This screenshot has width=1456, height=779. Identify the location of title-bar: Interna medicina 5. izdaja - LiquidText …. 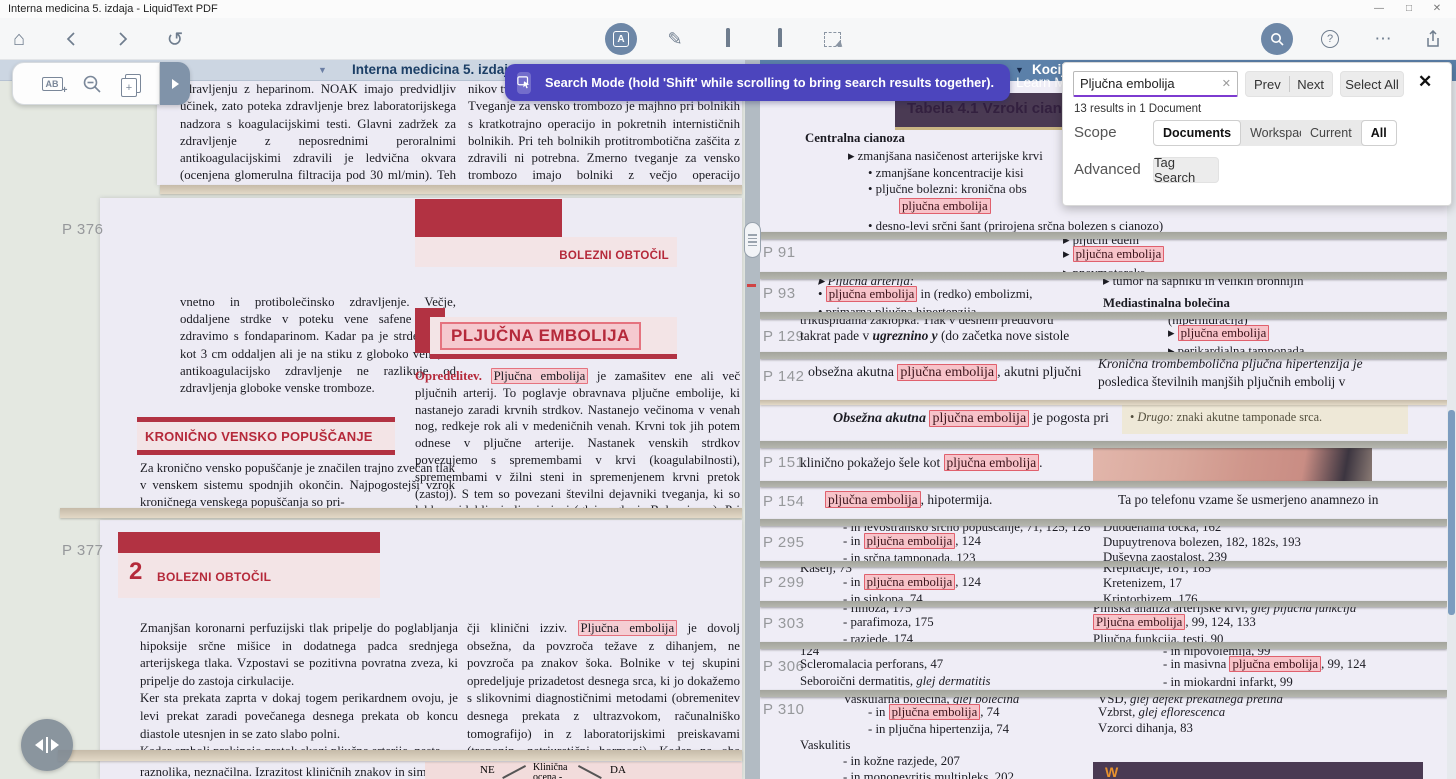
(728, 9).